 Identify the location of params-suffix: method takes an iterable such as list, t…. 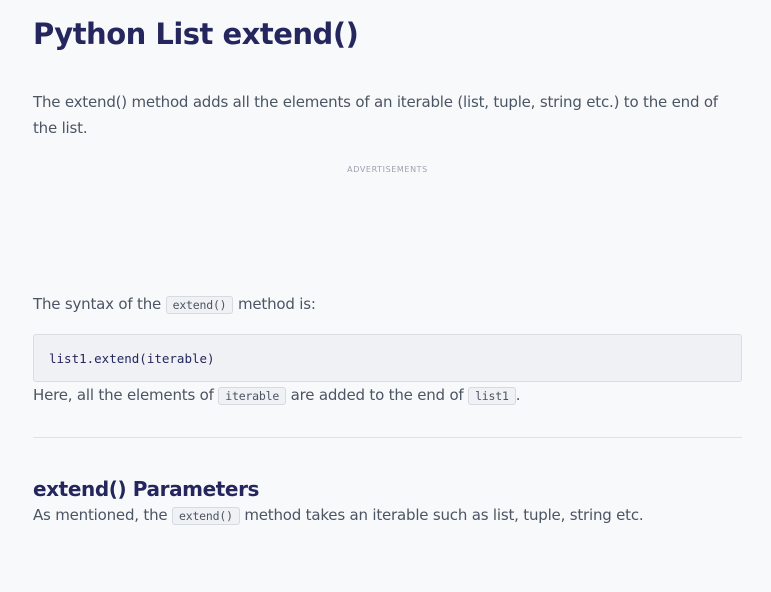
(441, 515).